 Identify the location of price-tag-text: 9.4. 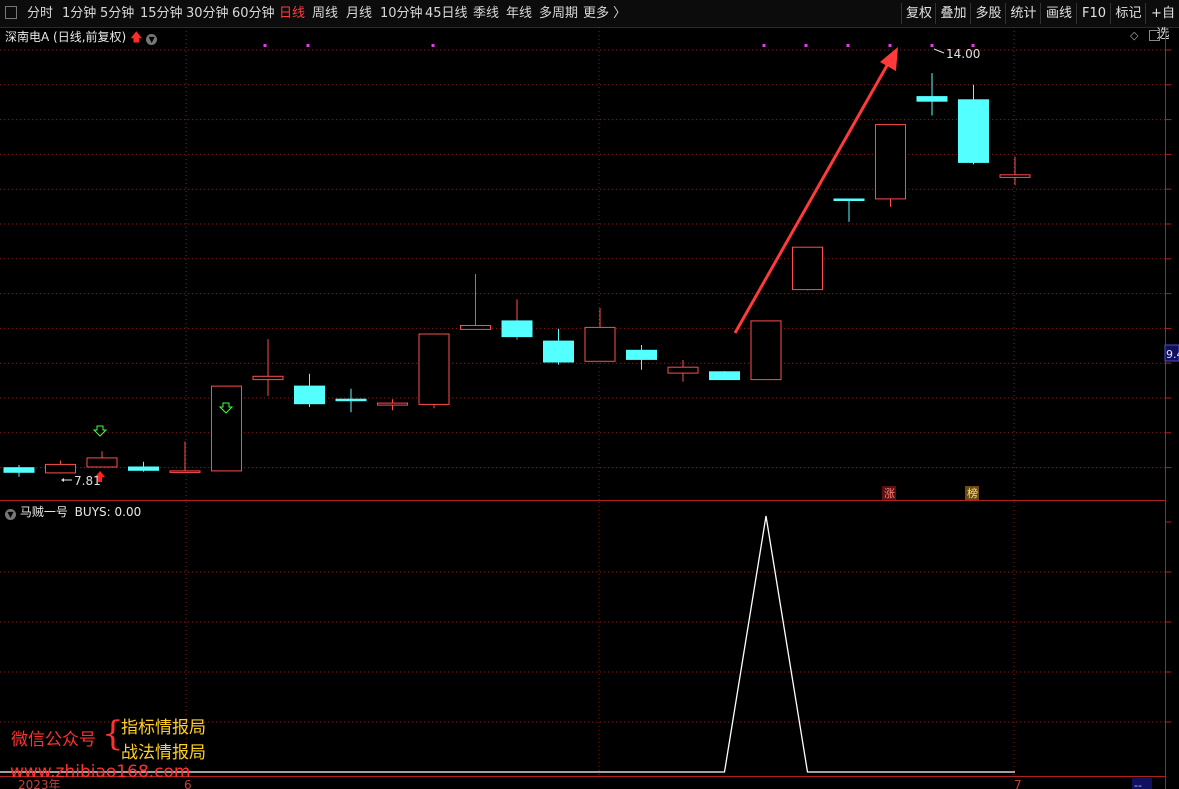
(1172, 354).